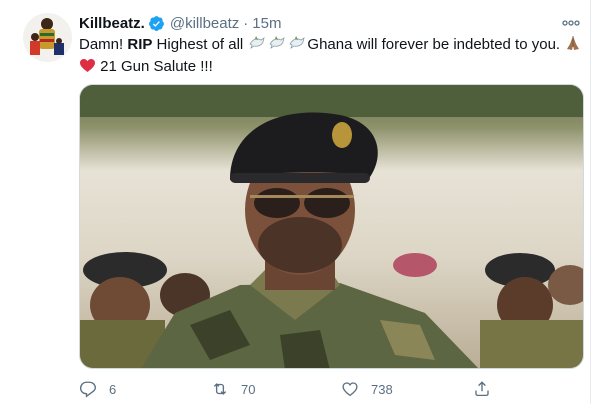 This screenshot has height=404, width=591. Describe the element at coordinates (233, 389) in the screenshot. I see `retweet-button: 70` at that location.